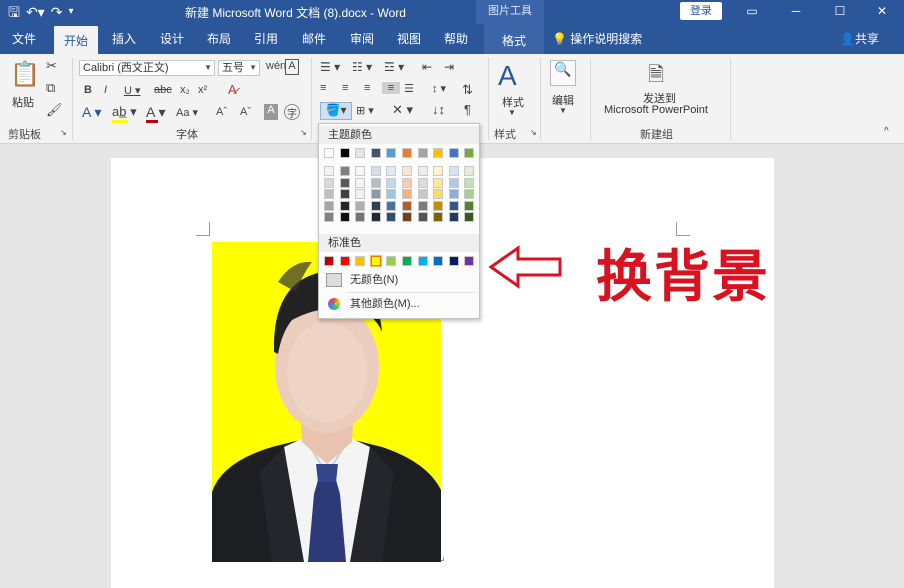 The height and width of the screenshot is (588, 904). I want to click on paste-label: 粘贴, so click(23, 102).